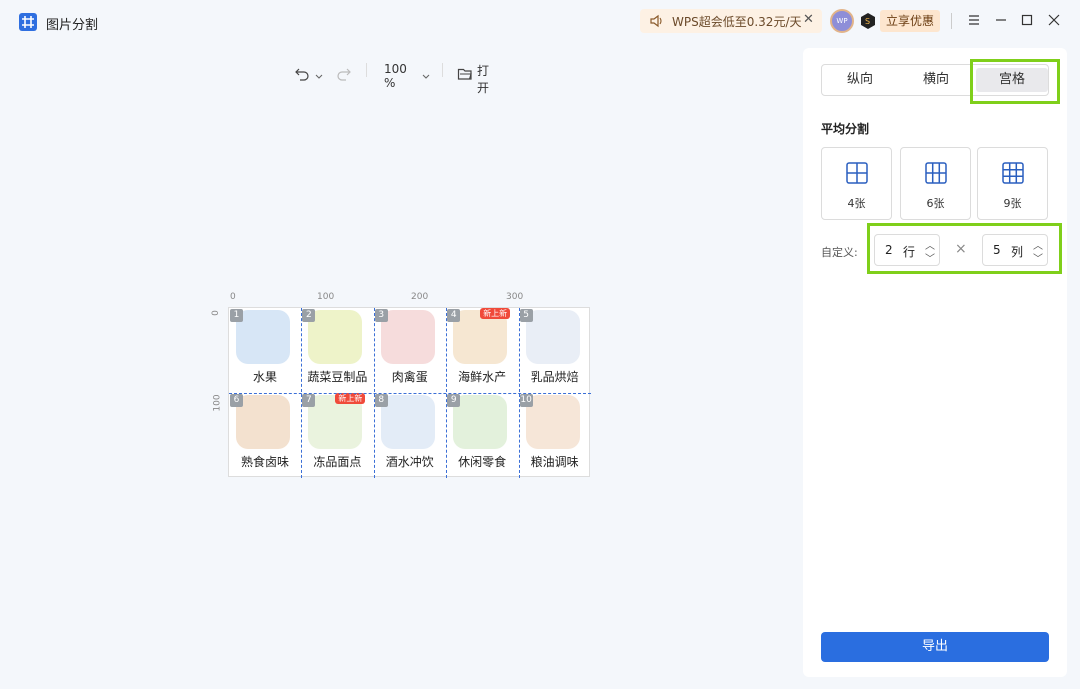  Describe the element at coordinates (465, 74) in the screenshot. I see `folder-open-icon` at that location.